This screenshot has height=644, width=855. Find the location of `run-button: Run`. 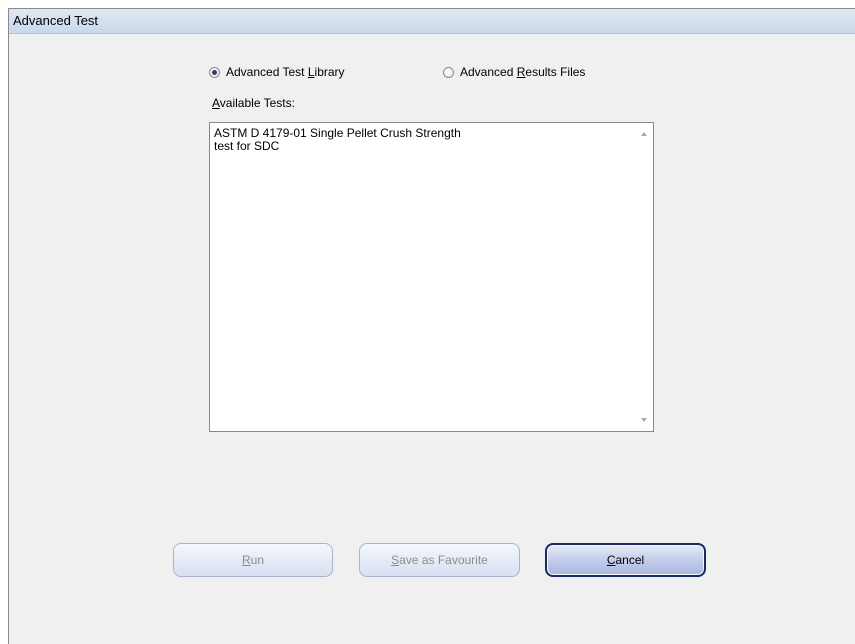

run-button: Run is located at coordinates (253, 560).